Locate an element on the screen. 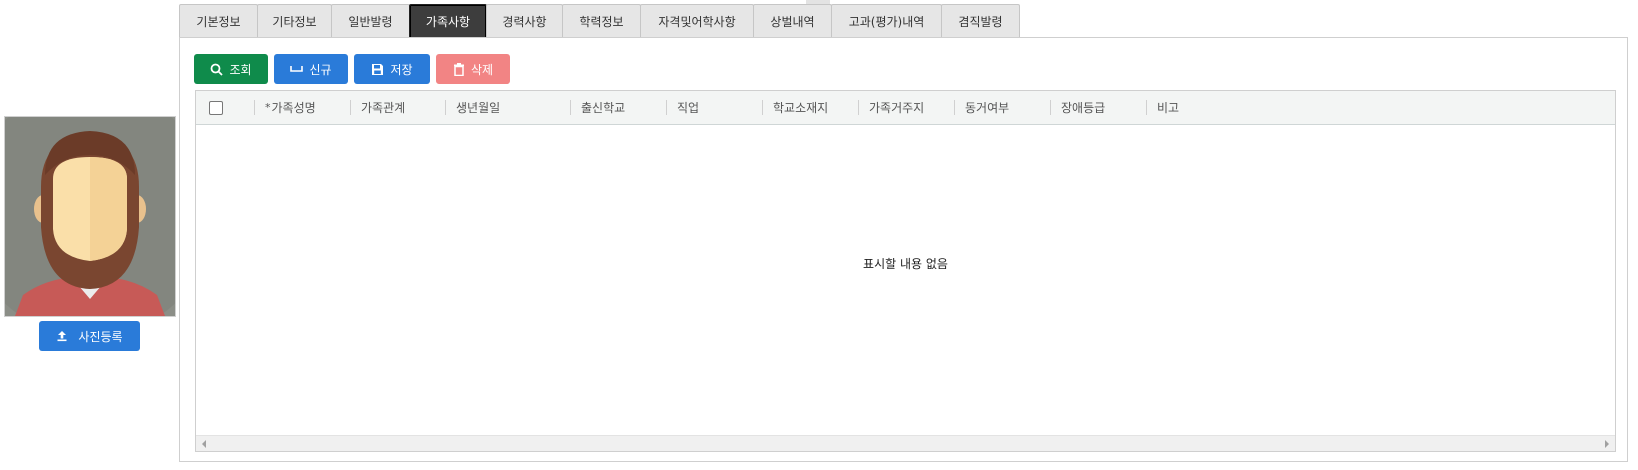 The height and width of the screenshot is (470, 1638). save-button-label: 저장 is located at coordinates (401, 69).